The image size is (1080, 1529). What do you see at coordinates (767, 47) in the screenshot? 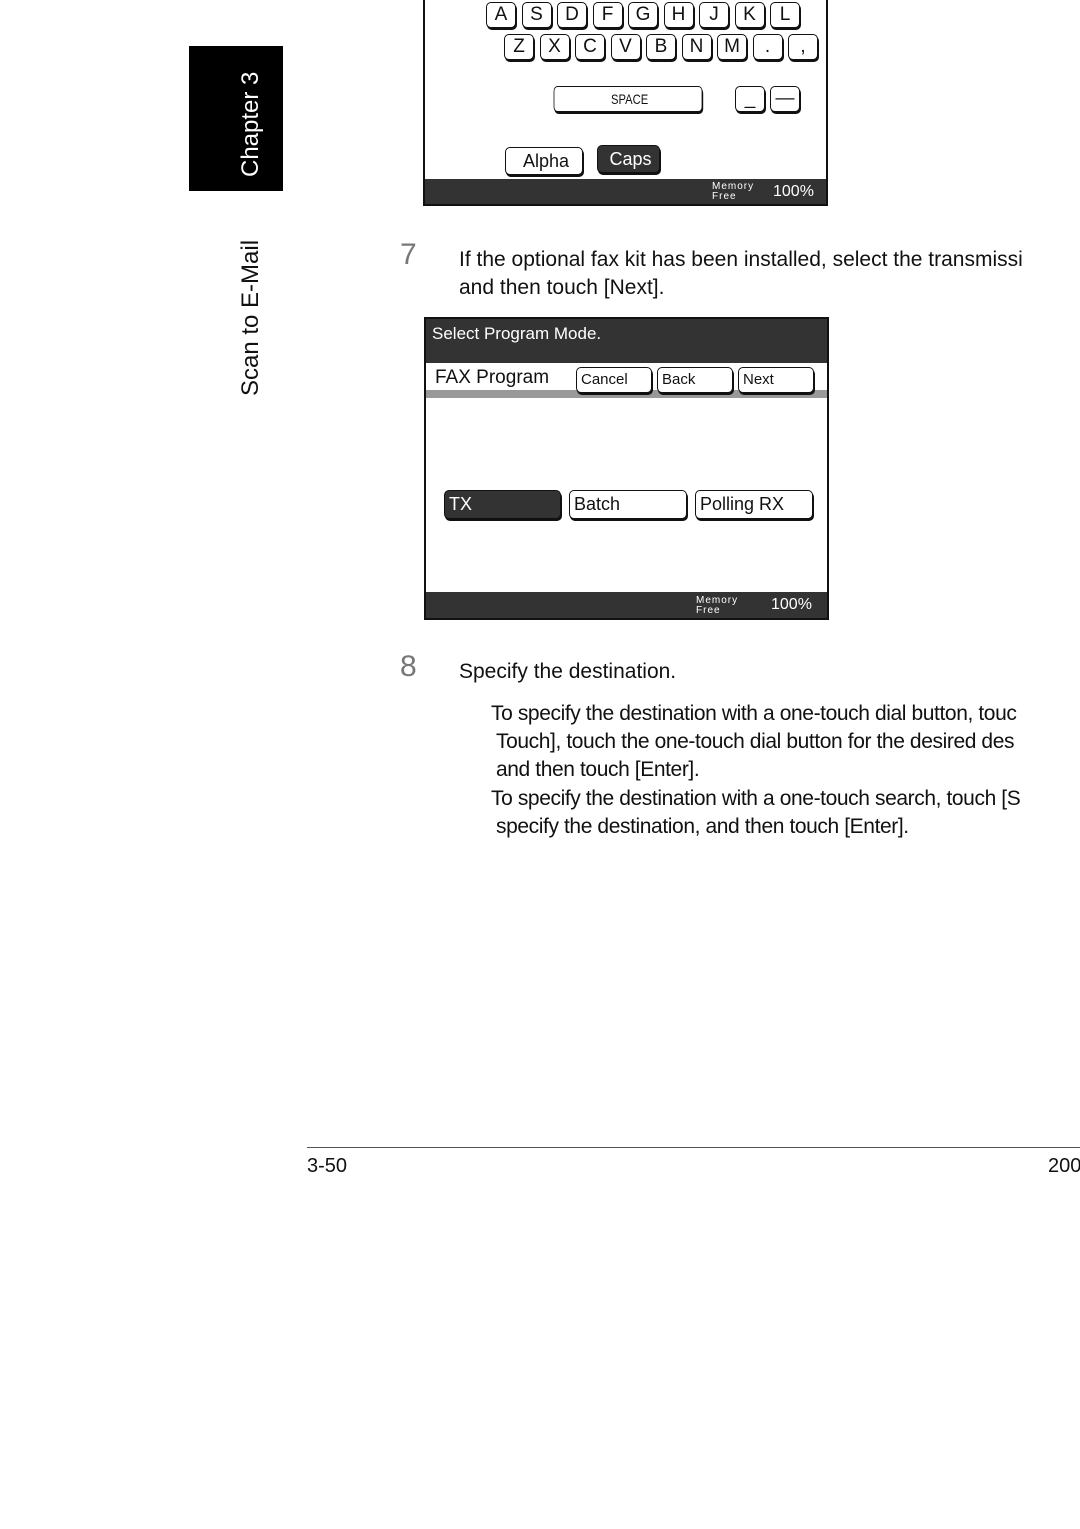
I see `key-row3: .` at bounding box center [767, 47].